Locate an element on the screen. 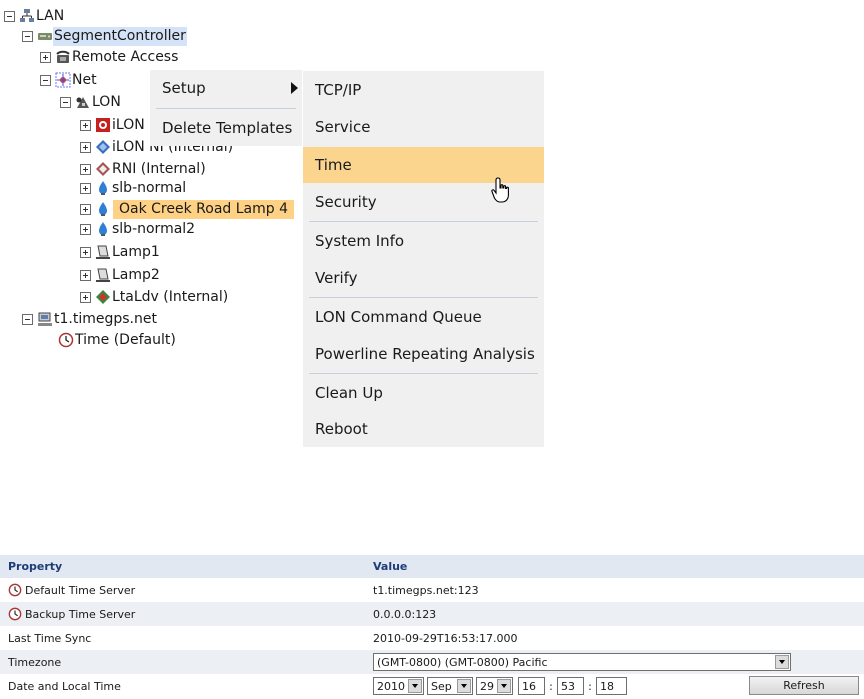  submenu-arrow-icon is located at coordinates (294, 88).